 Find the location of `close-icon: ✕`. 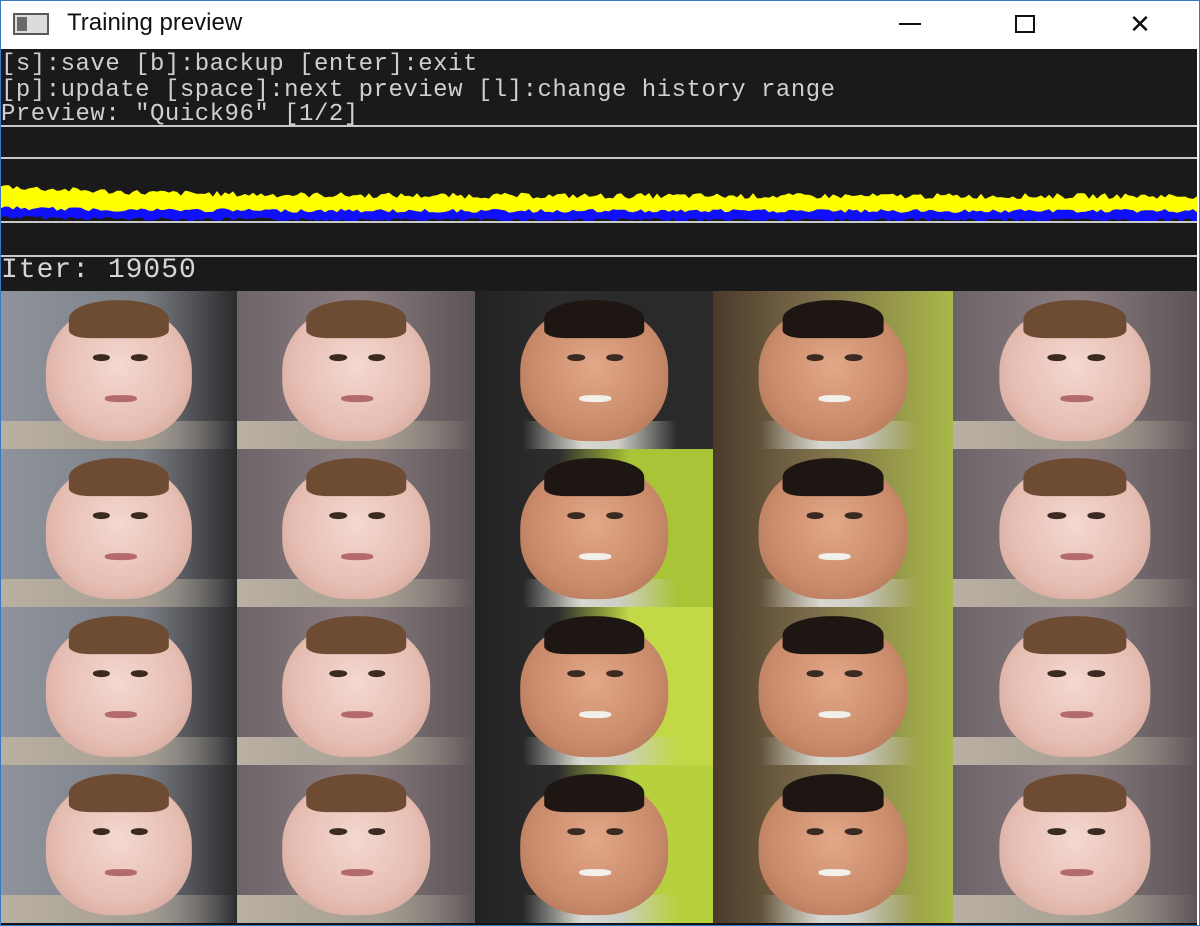

close-icon: ✕ is located at coordinates (1140, 23).